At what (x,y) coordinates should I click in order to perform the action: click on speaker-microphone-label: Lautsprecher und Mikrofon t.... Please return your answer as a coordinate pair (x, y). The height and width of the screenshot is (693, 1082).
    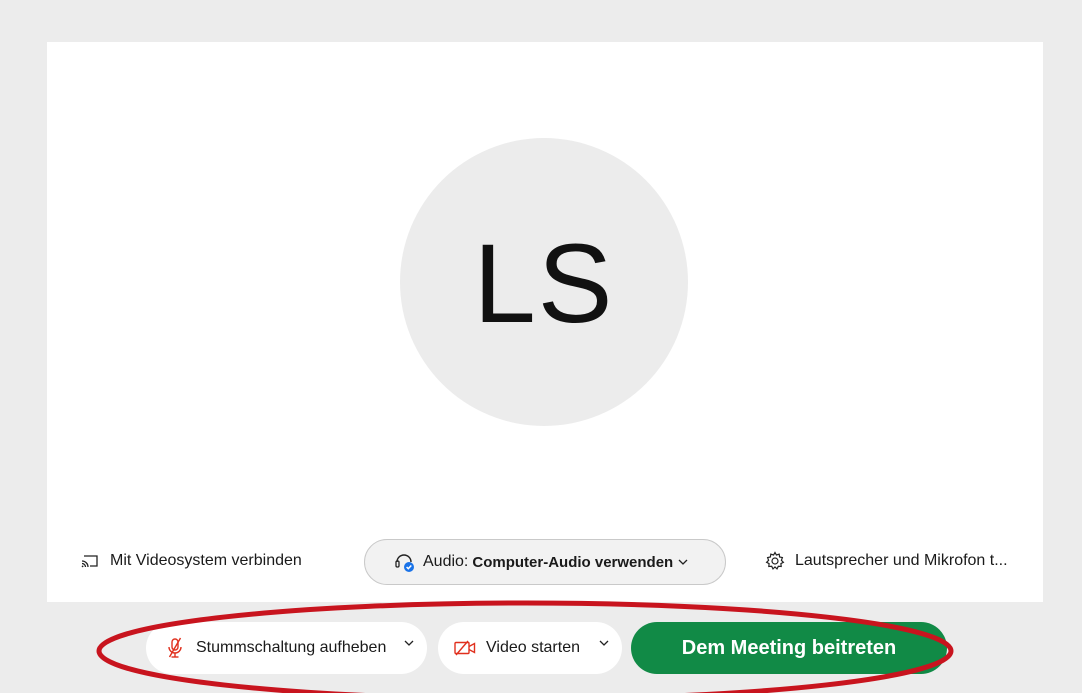
    Looking at the image, I should click on (901, 560).